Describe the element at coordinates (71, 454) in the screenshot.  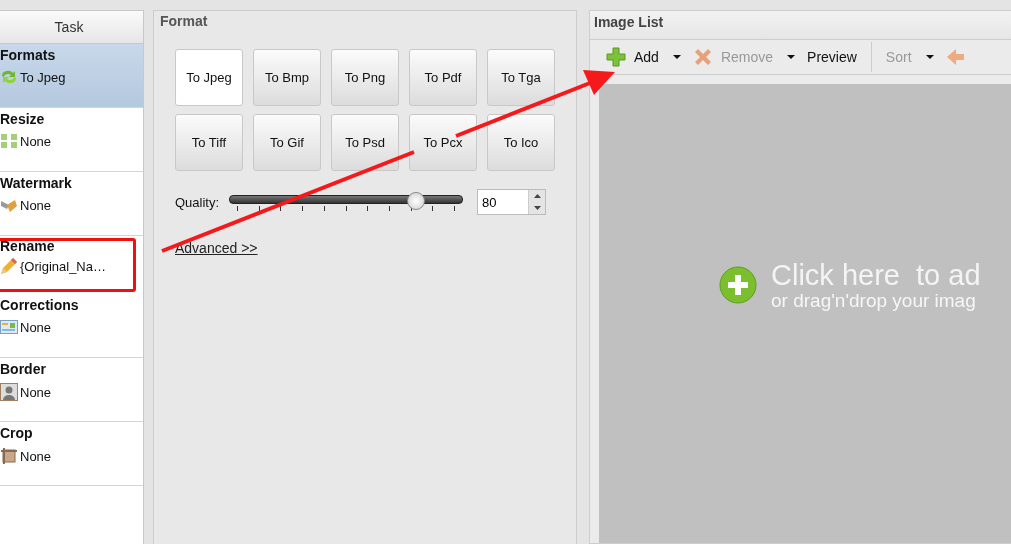
I see `task-item: Crop None` at that location.